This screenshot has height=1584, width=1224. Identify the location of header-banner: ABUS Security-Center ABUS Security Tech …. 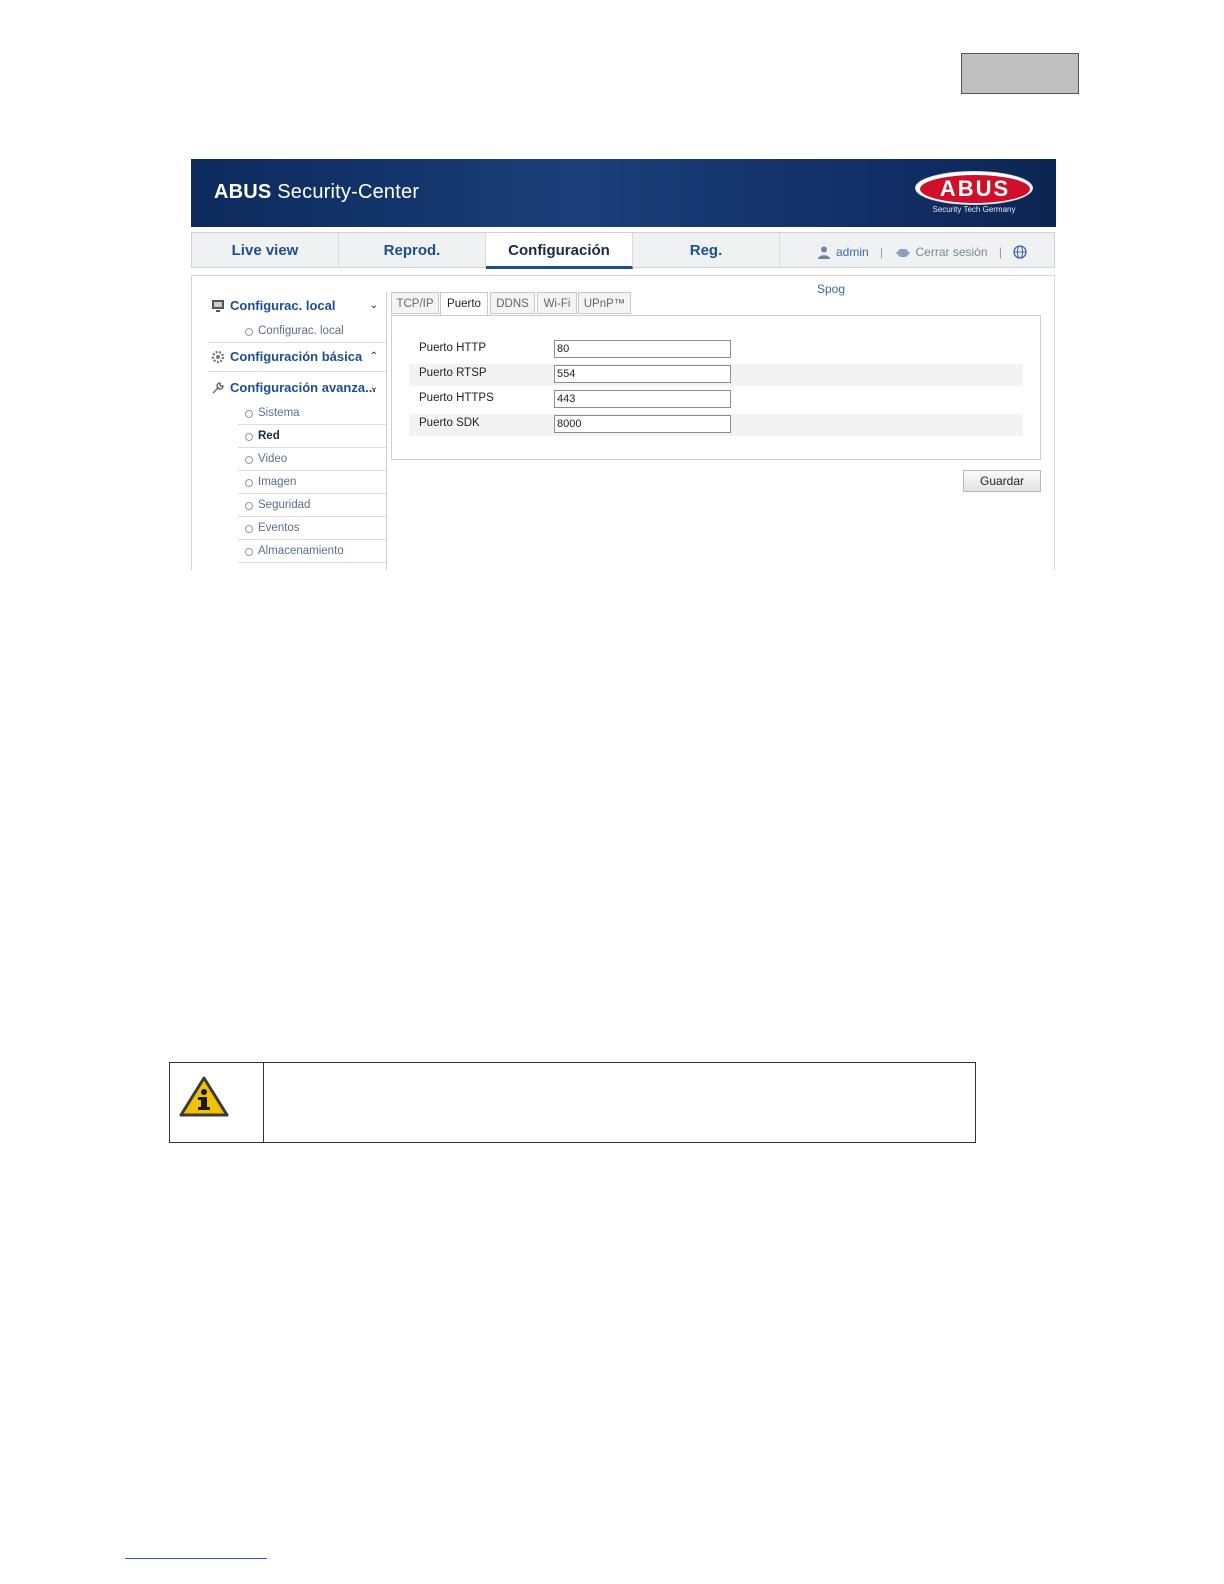
(623, 193).